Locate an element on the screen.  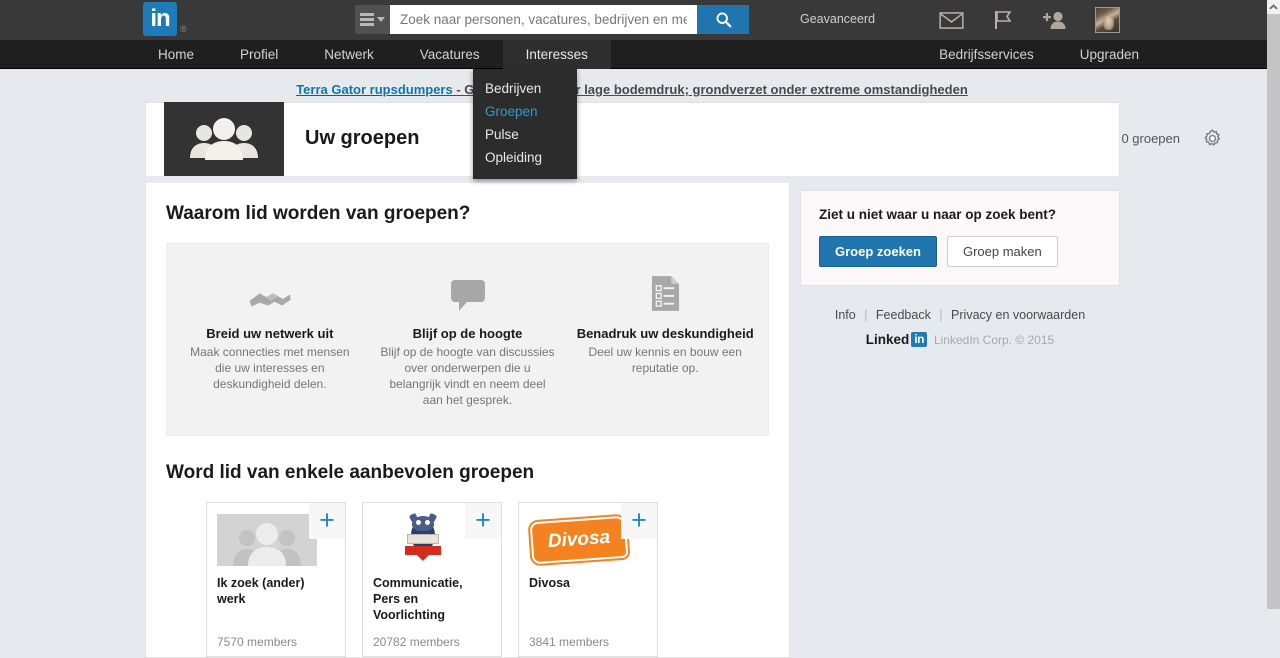
footer-copyright-row: Linked in LinkedIn Corp. © 2015 is located at coordinates (960, 339).